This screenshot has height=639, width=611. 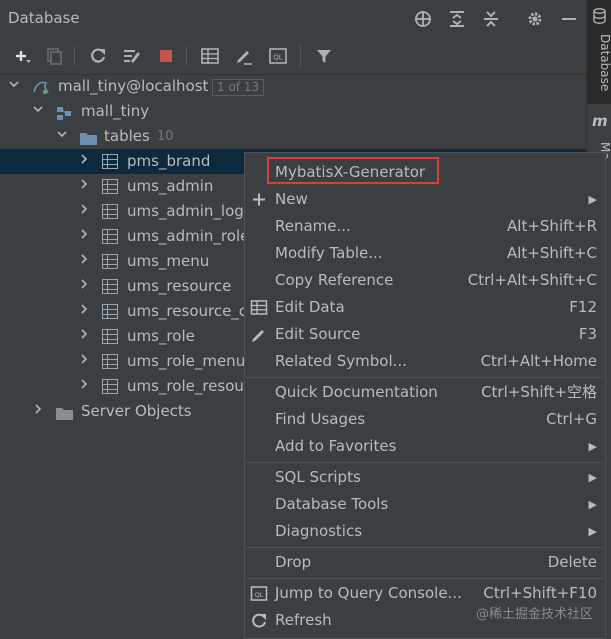 I want to click on menu-item-find-usages: Find Usages Ctrl+G, so click(x=425, y=419).